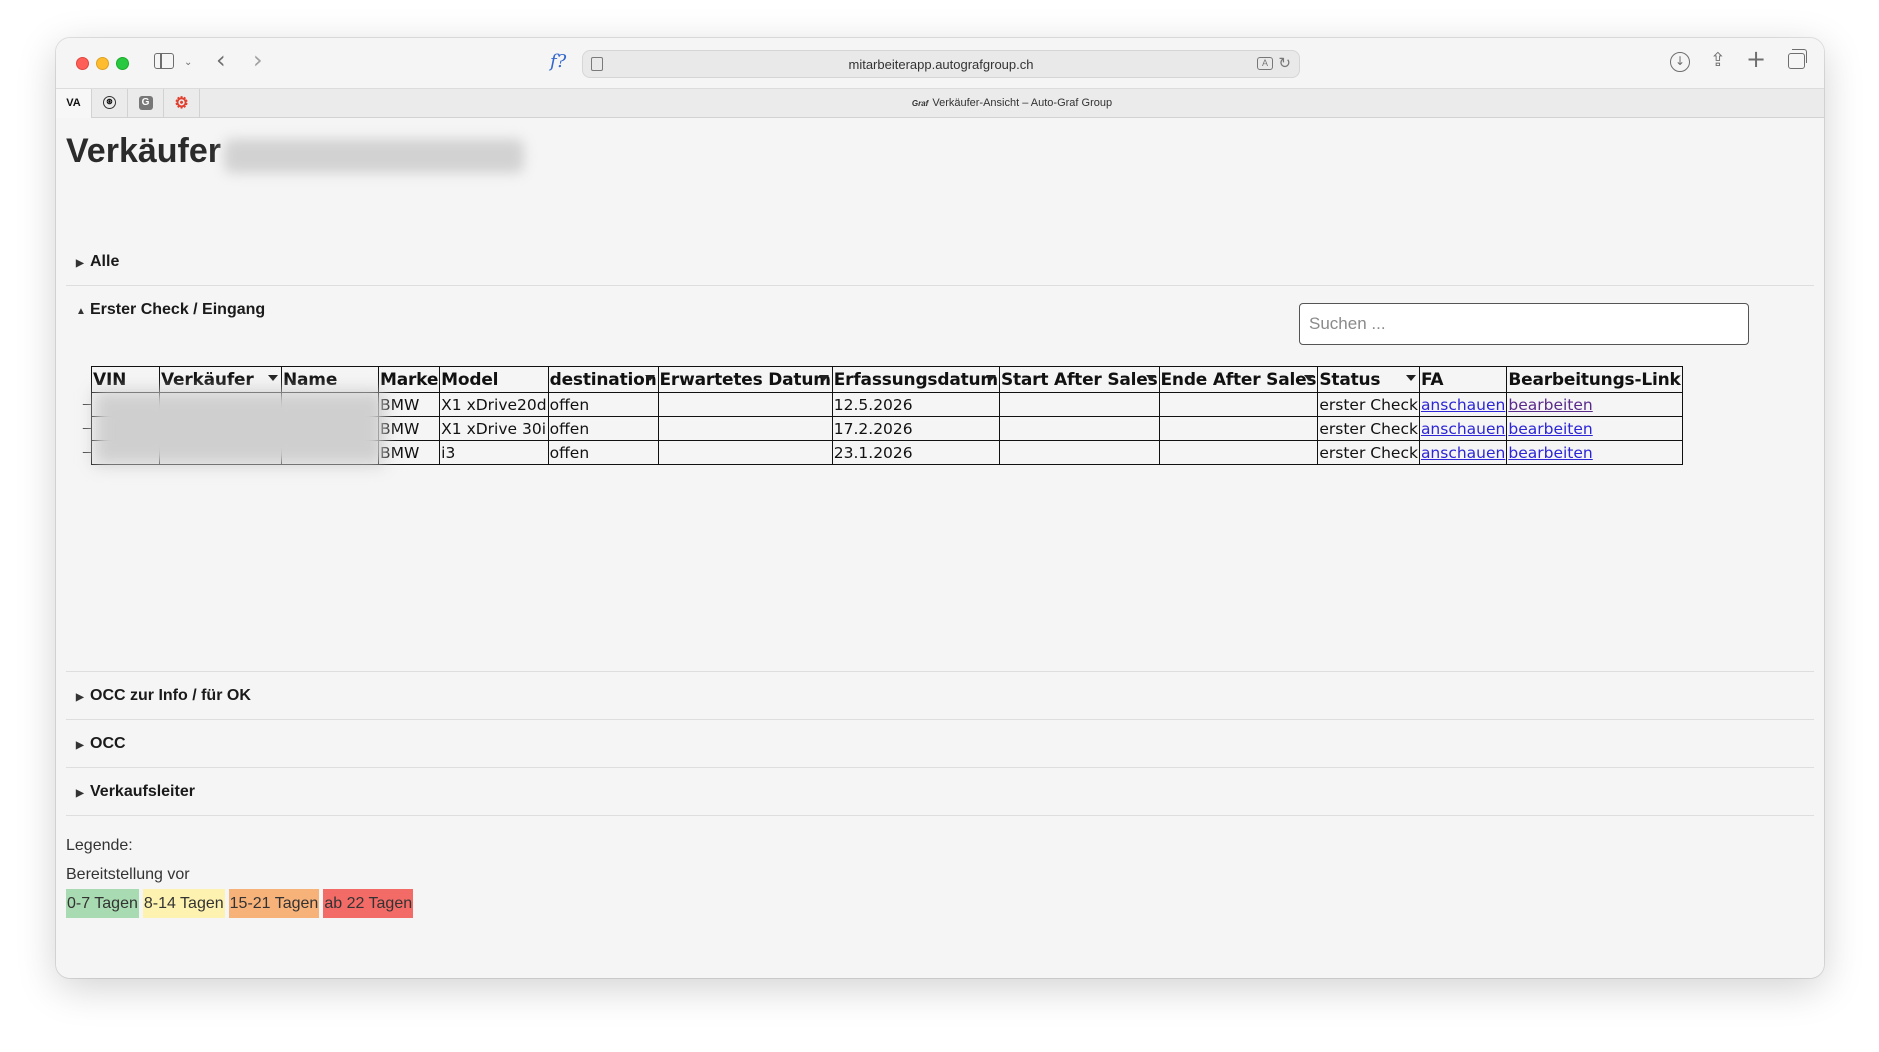  I want to click on forward-icon: ›, so click(258, 60).